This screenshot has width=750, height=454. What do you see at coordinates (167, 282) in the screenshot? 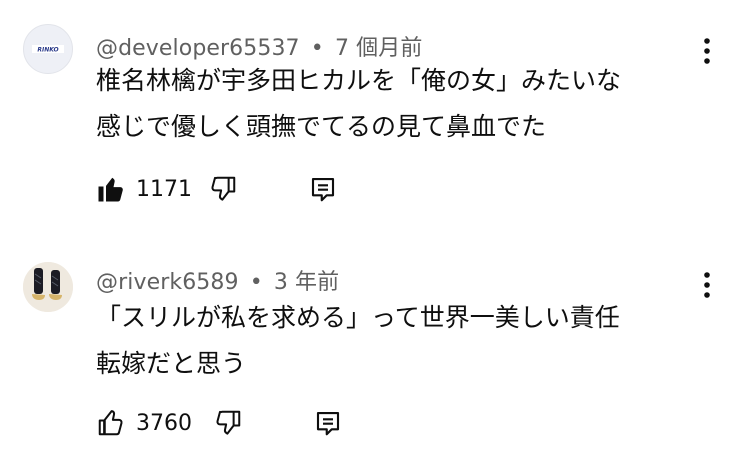
I see `author-name: @riverk6589` at bounding box center [167, 282].